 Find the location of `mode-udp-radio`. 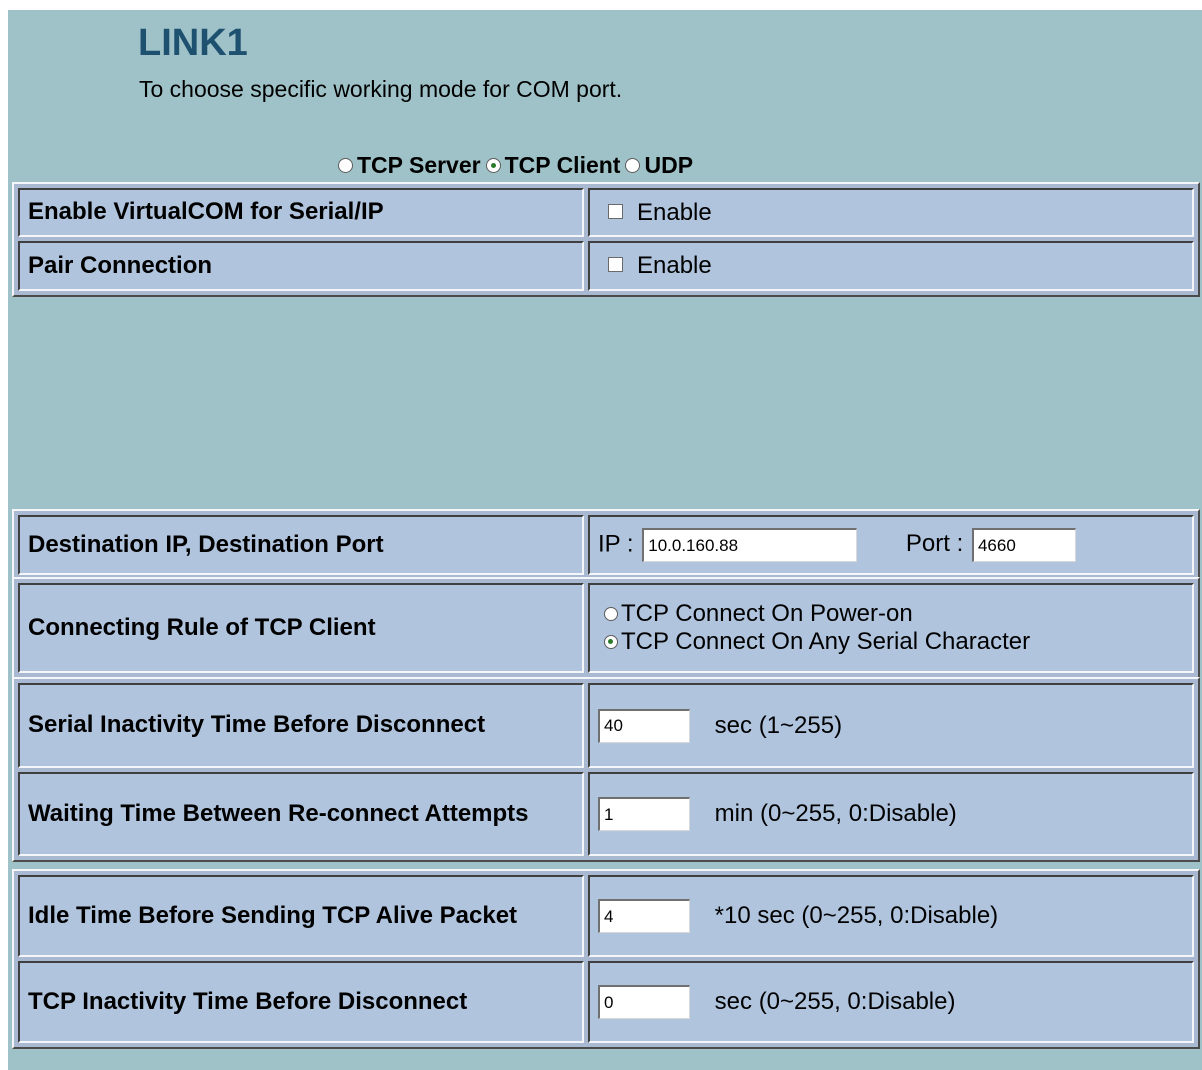

mode-udp-radio is located at coordinates (633, 165).